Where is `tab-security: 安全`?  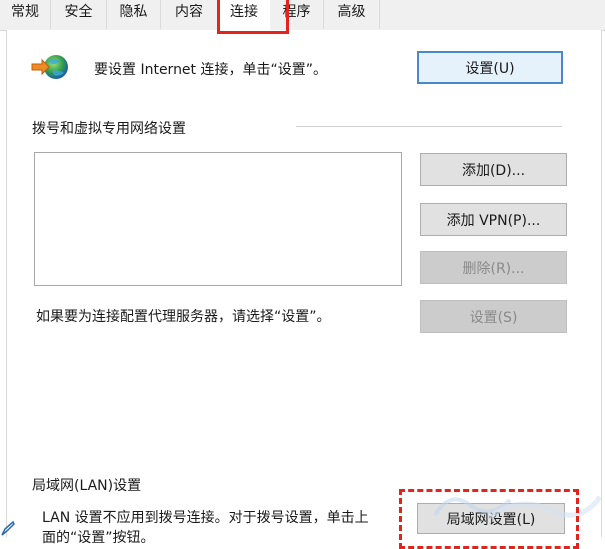
tab-security: 安全 is located at coordinates (79, 14).